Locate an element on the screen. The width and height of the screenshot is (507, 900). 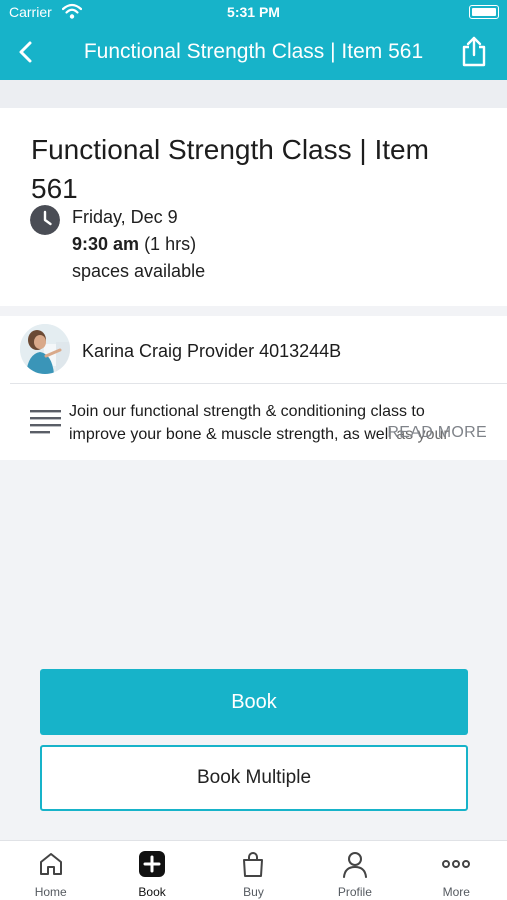
clock-time: 5:31 PM is located at coordinates (253, 12).